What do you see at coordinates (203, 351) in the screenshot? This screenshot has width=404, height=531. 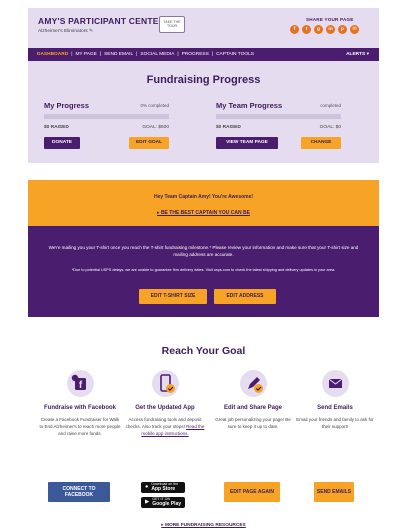 I see `reach-goal-title: Reach Your Goal` at bounding box center [203, 351].